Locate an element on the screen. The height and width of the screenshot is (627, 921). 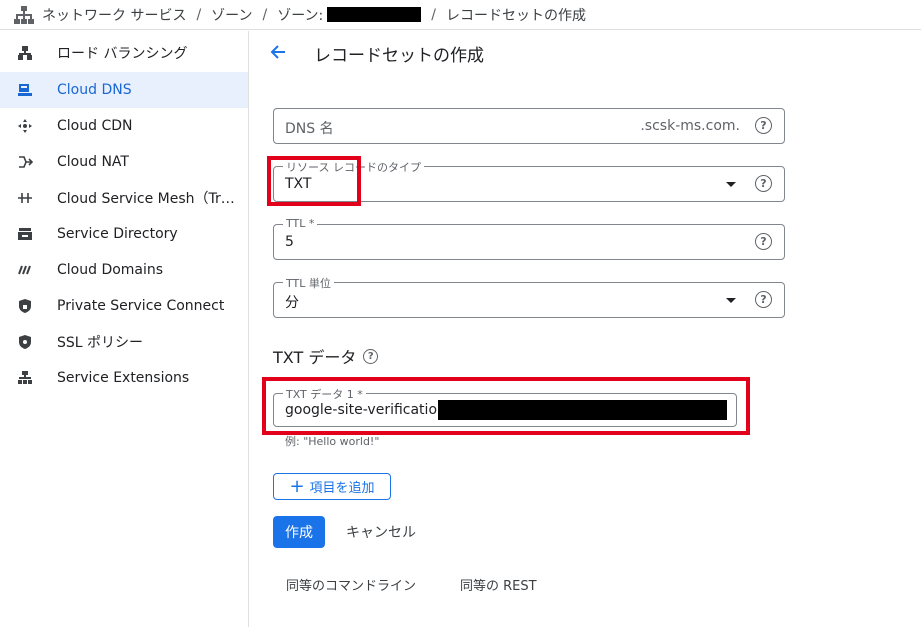
equivalent-rest-button: 同等の REST is located at coordinates (498, 584).